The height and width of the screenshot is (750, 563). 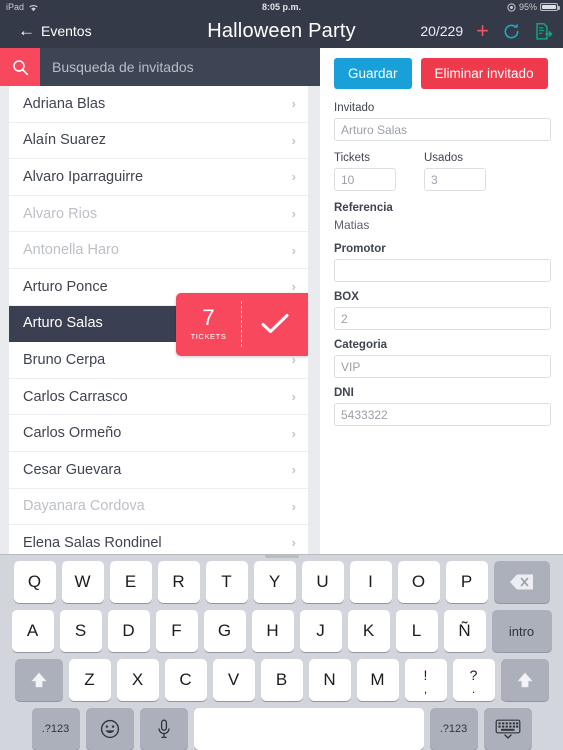 What do you see at coordinates (425, 680) in the screenshot?
I see `key-punct-0: !,` at bounding box center [425, 680].